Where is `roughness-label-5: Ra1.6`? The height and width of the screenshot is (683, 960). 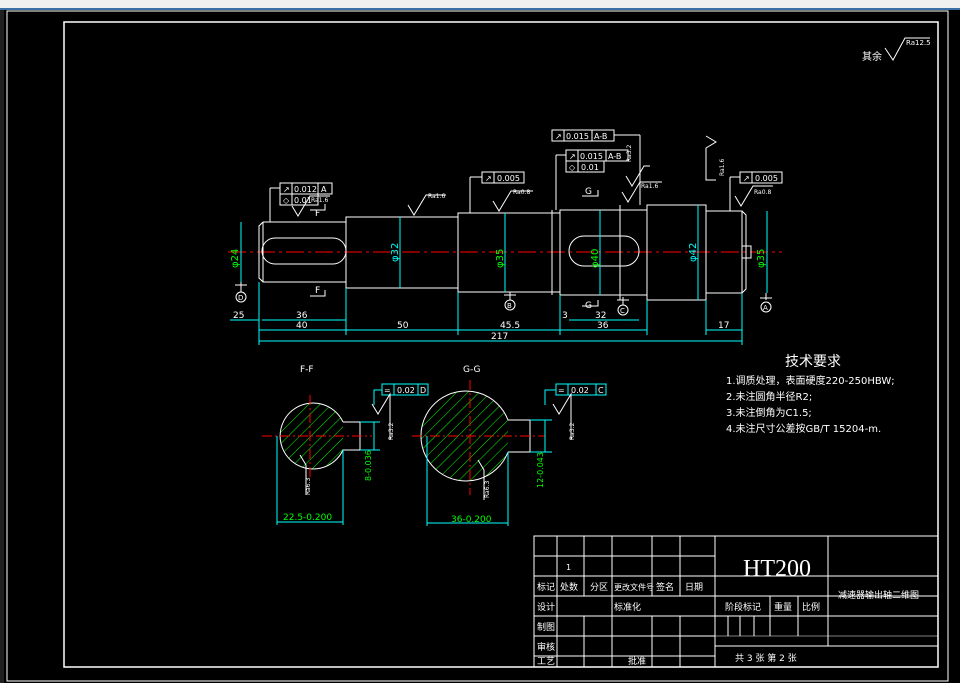 roughness-label-5: Ra1.6 is located at coordinates (649, 186).